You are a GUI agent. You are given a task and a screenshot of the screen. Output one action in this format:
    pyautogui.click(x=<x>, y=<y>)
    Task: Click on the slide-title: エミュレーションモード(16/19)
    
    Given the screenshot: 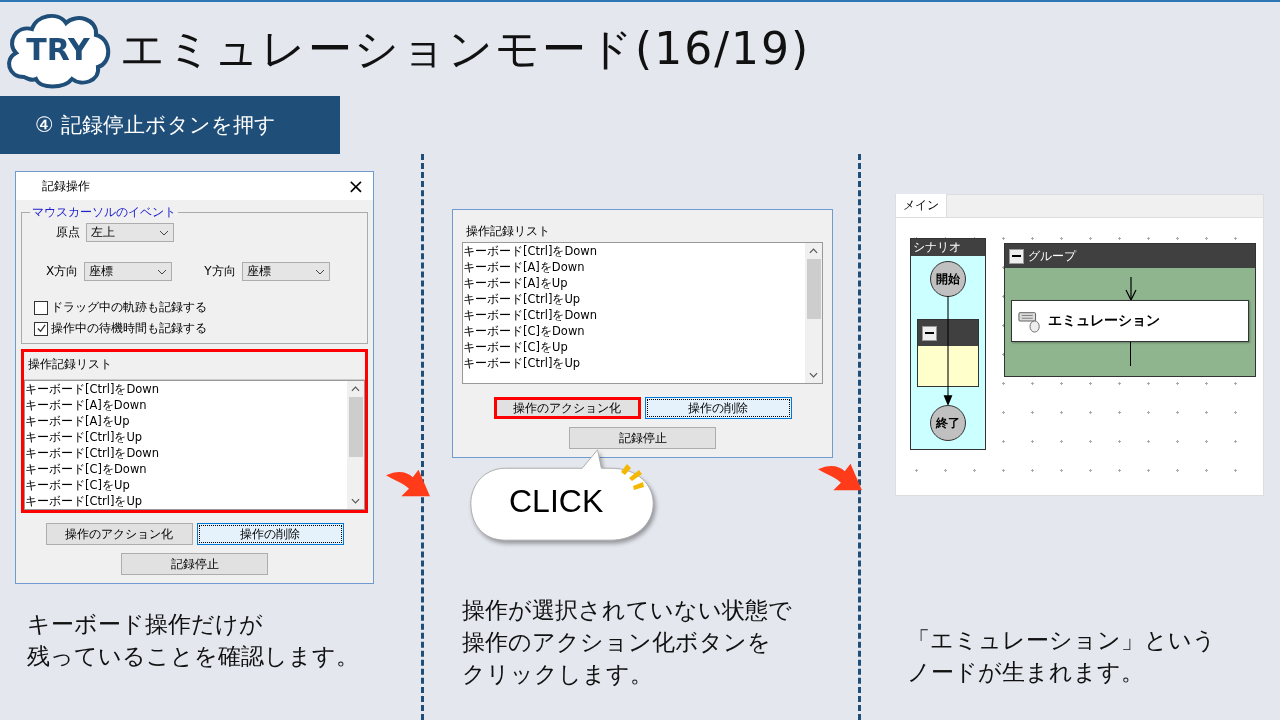 What is the action you would take?
    pyautogui.click(x=465, y=48)
    